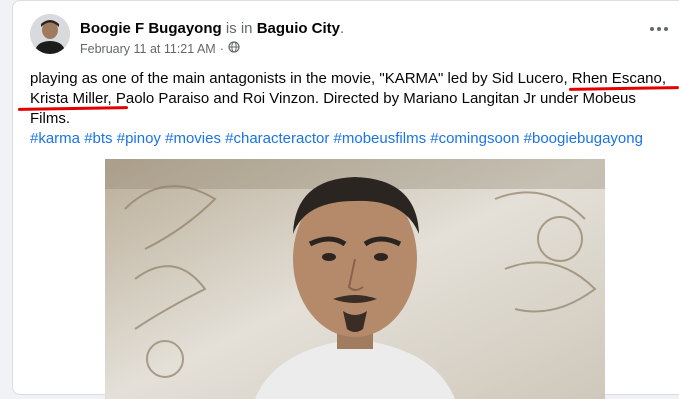 This screenshot has height=399, width=679. What do you see at coordinates (234, 48) in the screenshot?
I see `globe-icon` at bounding box center [234, 48].